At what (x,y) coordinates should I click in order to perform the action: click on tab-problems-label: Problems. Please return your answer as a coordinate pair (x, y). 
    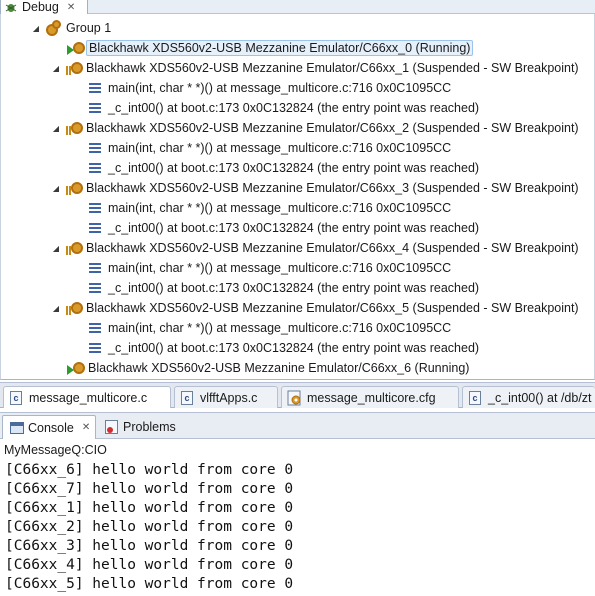
    Looking at the image, I should click on (149, 427).